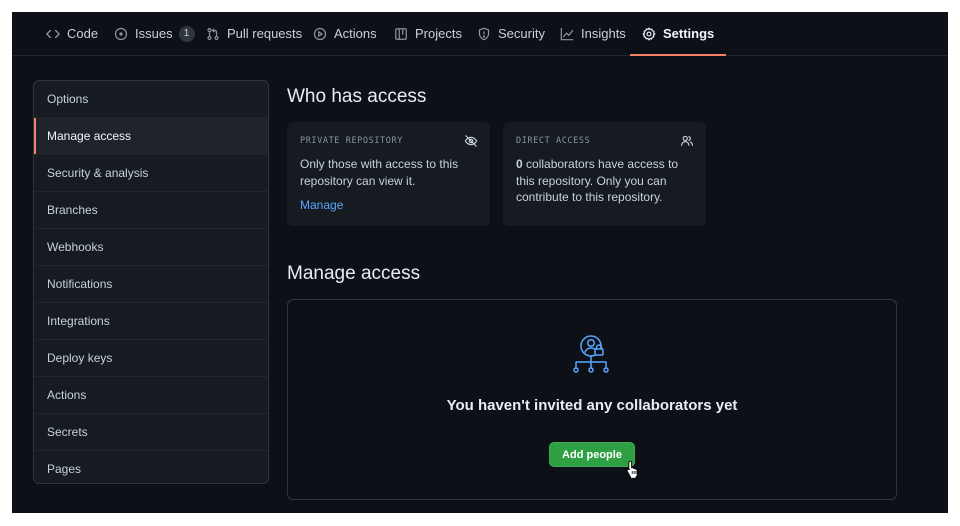 The width and height of the screenshot is (960, 526). What do you see at coordinates (603, 33) in the screenshot?
I see `tab-label: Insights` at bounding box center [603, 33].